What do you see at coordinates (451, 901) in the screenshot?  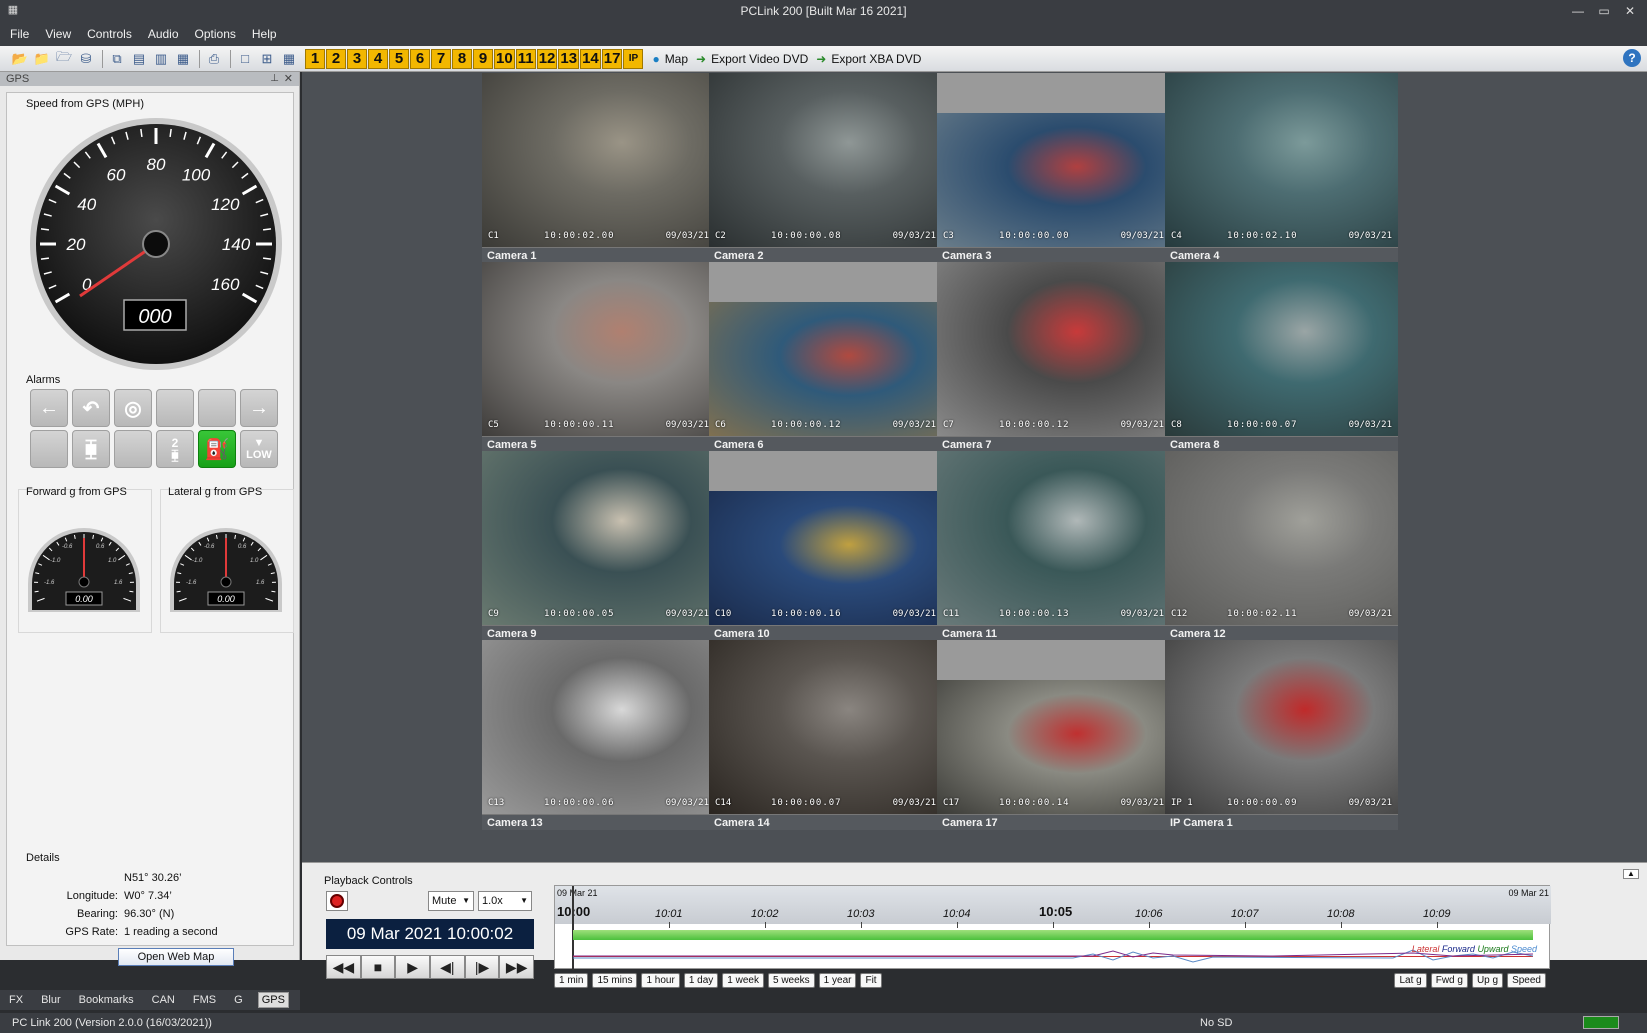 I see `mute-dropdown: Mute ▼` at bounding box center [451, 901].